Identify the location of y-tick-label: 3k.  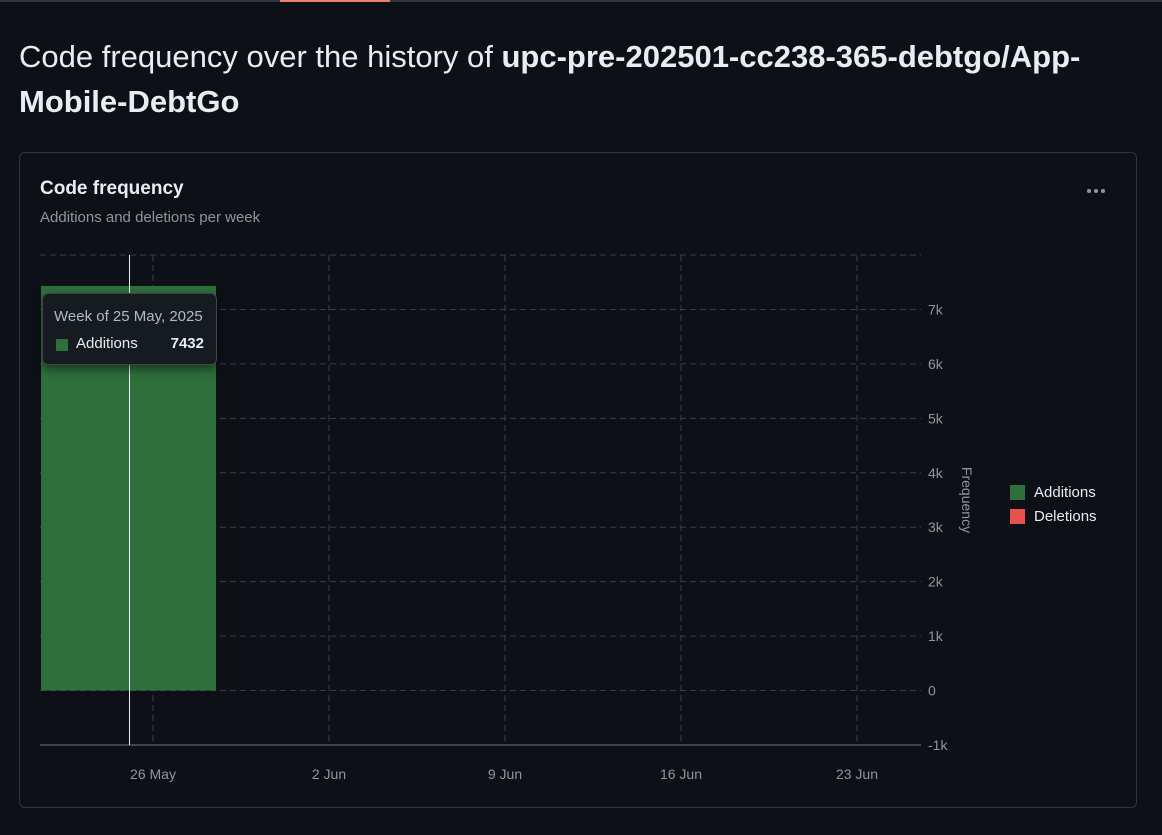
(936, 527).